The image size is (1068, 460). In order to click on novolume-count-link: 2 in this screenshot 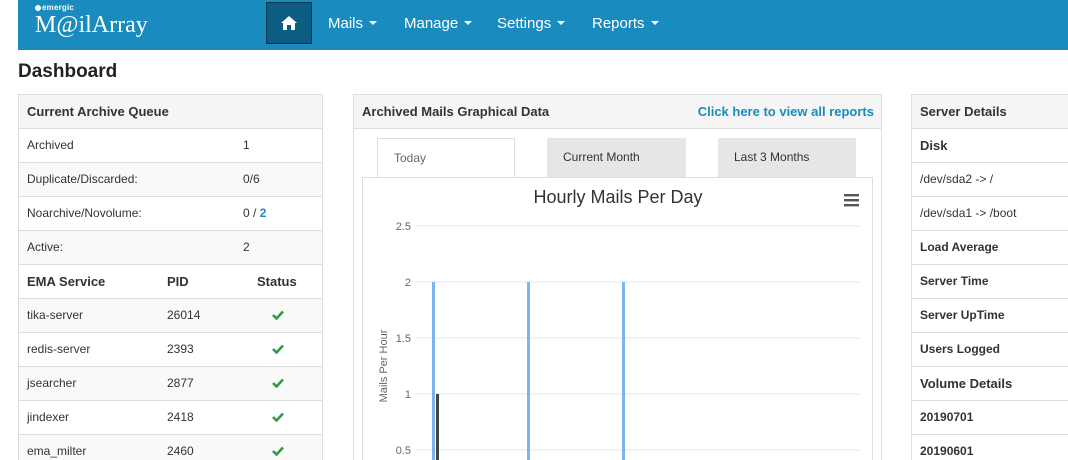, I will do `click(263, 213)`.